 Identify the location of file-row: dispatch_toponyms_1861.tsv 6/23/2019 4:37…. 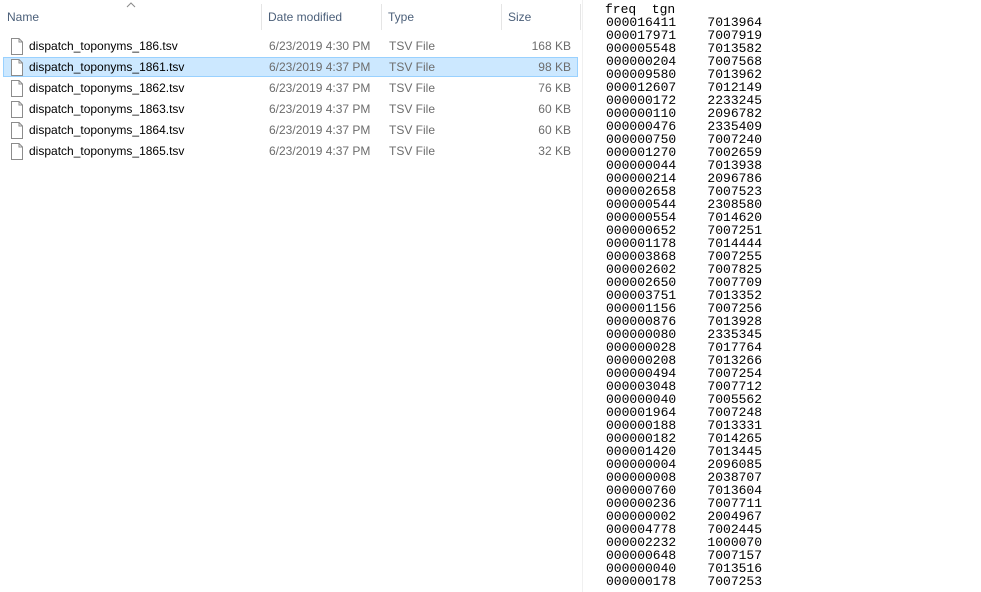
(290, 67).